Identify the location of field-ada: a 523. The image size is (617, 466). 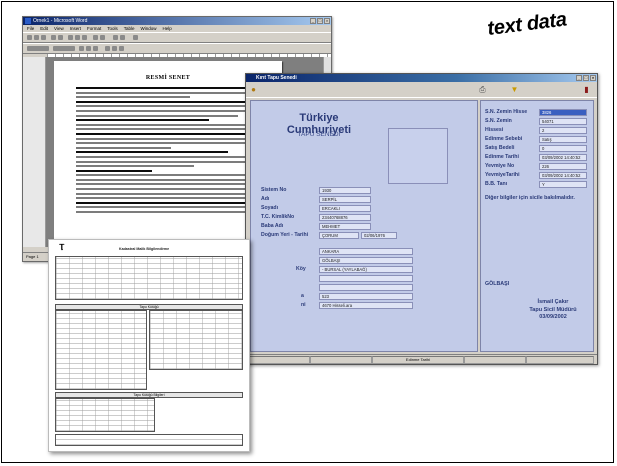
(366, 296).